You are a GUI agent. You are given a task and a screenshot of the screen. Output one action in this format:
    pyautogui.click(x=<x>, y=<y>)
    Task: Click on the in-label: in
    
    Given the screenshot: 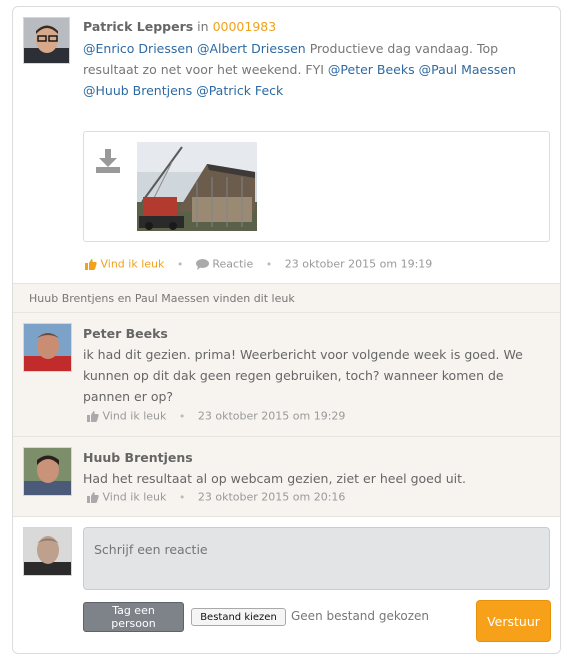 What is the action you would take?
    pyautogui.click(x=203, y=26)
    